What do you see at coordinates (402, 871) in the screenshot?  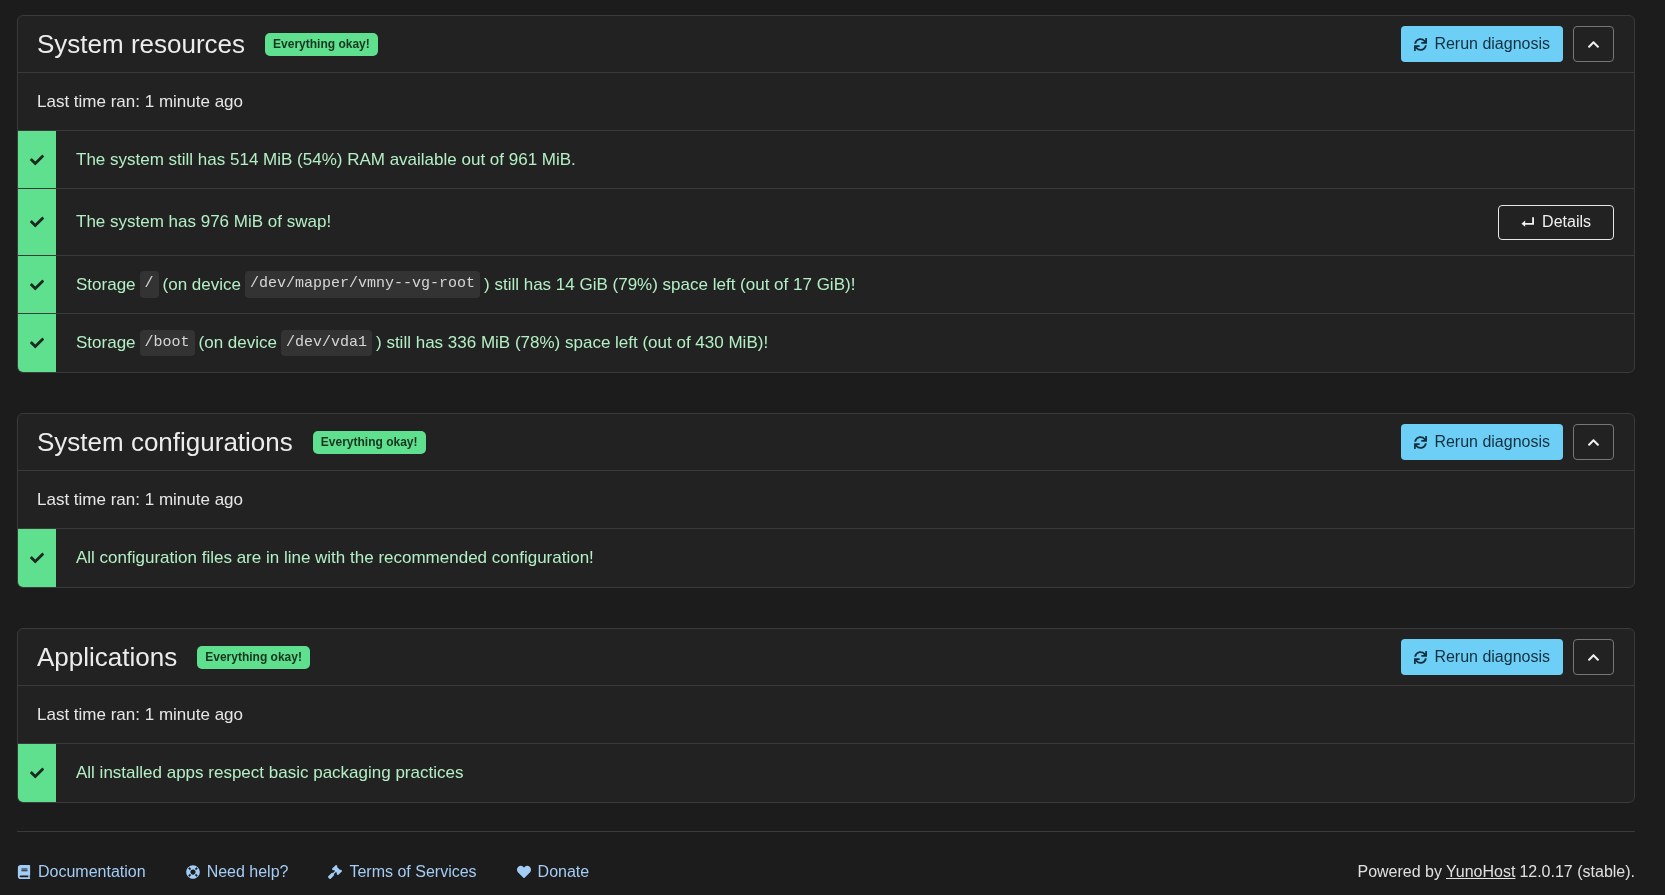 I see `footer-link: Terms of Services` at bounding box center [402, 871].